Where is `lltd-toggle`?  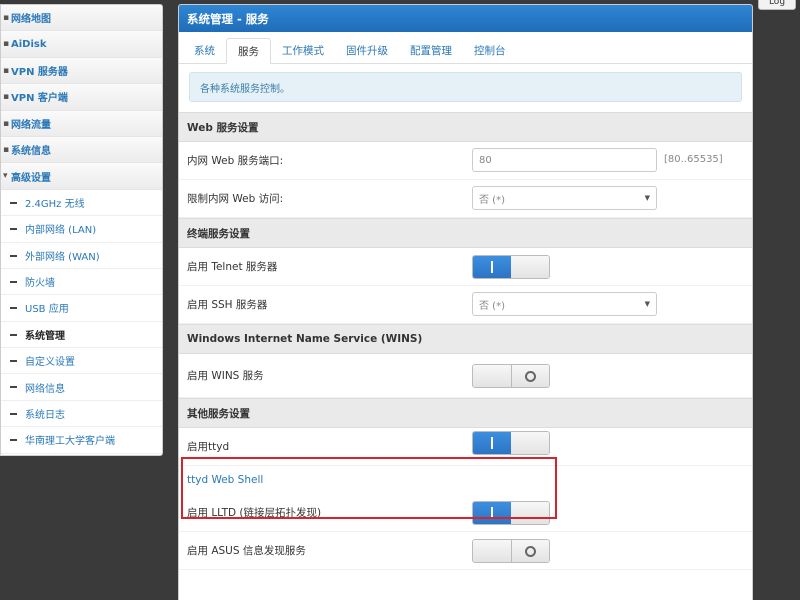 lltd-toggle is located at coordinates (511, 513).